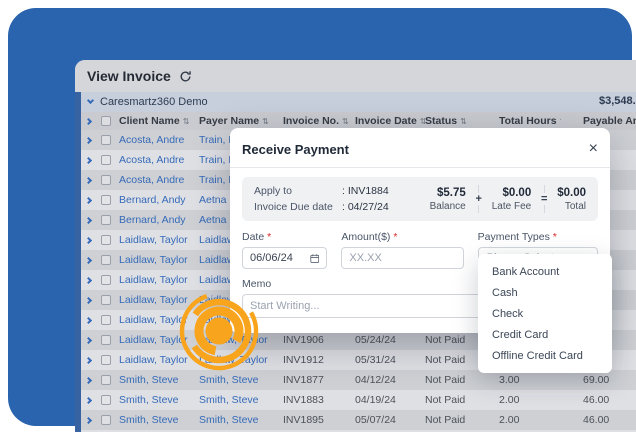  What do you see at coordinates (545, 292) in the screenshot?
I see `payment-type-option: Cash` at bounding box center [545, 292].